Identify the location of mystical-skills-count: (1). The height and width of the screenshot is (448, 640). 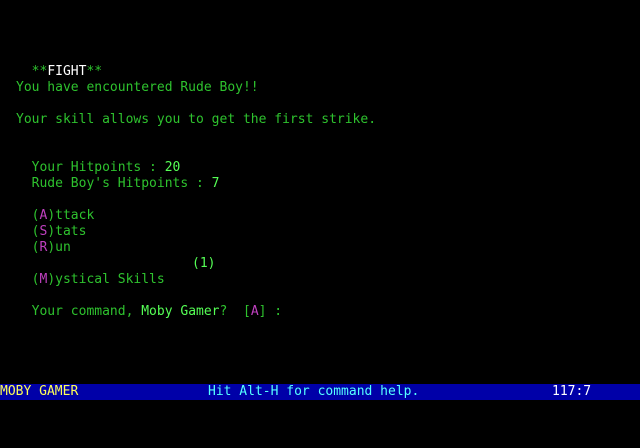
(204, 263).